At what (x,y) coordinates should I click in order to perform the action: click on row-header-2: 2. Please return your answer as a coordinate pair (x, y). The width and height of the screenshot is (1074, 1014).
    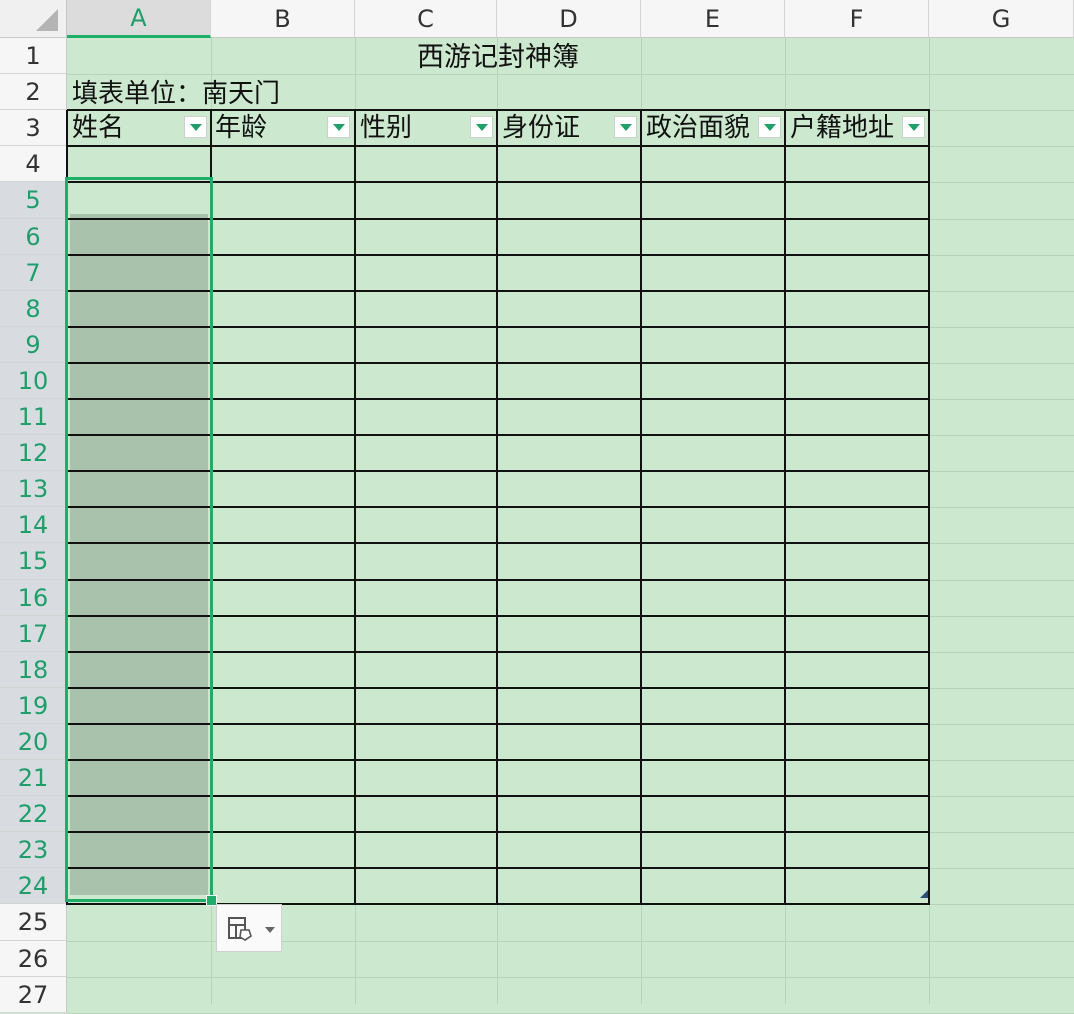
    Looking at the image, I should click on (33, 92).